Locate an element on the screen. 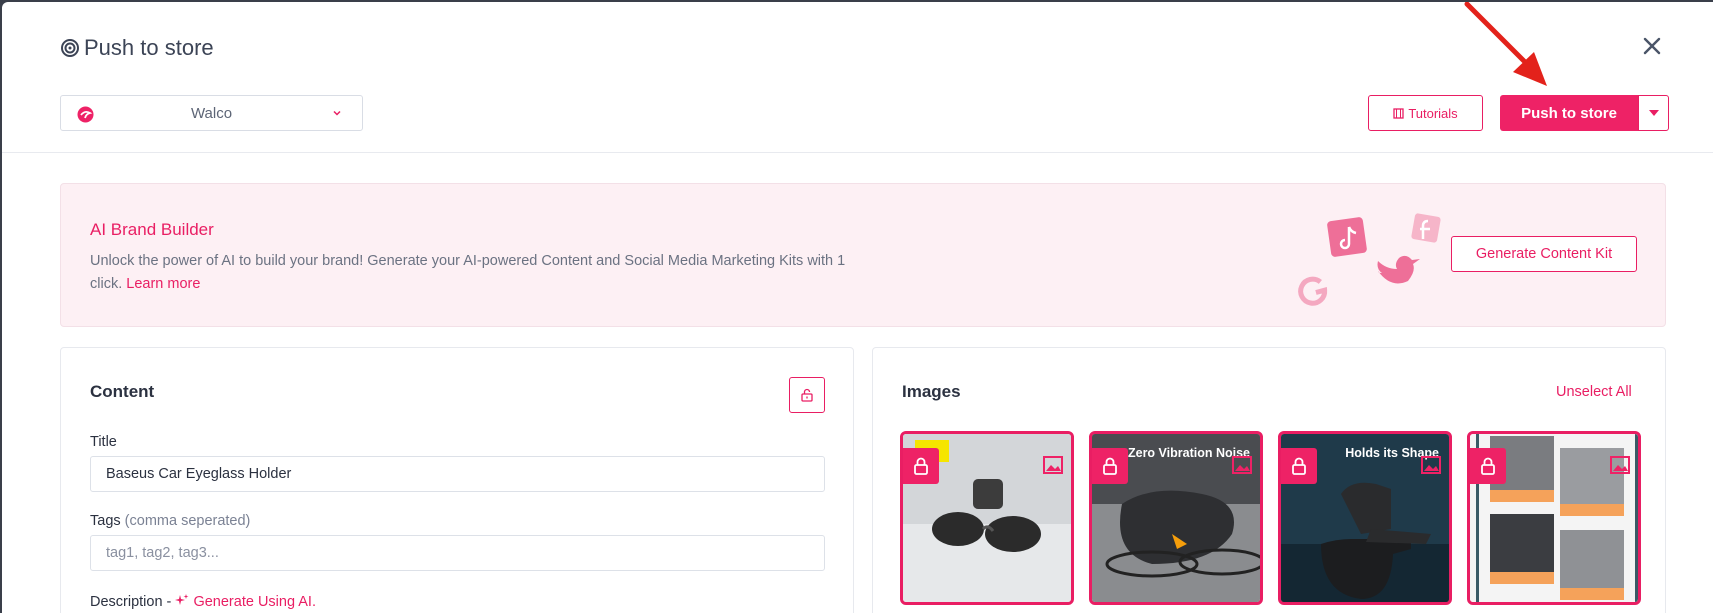 This screenshot has width=1713, height=613. store-select-value: Walco is located at coordinates (211, 113).